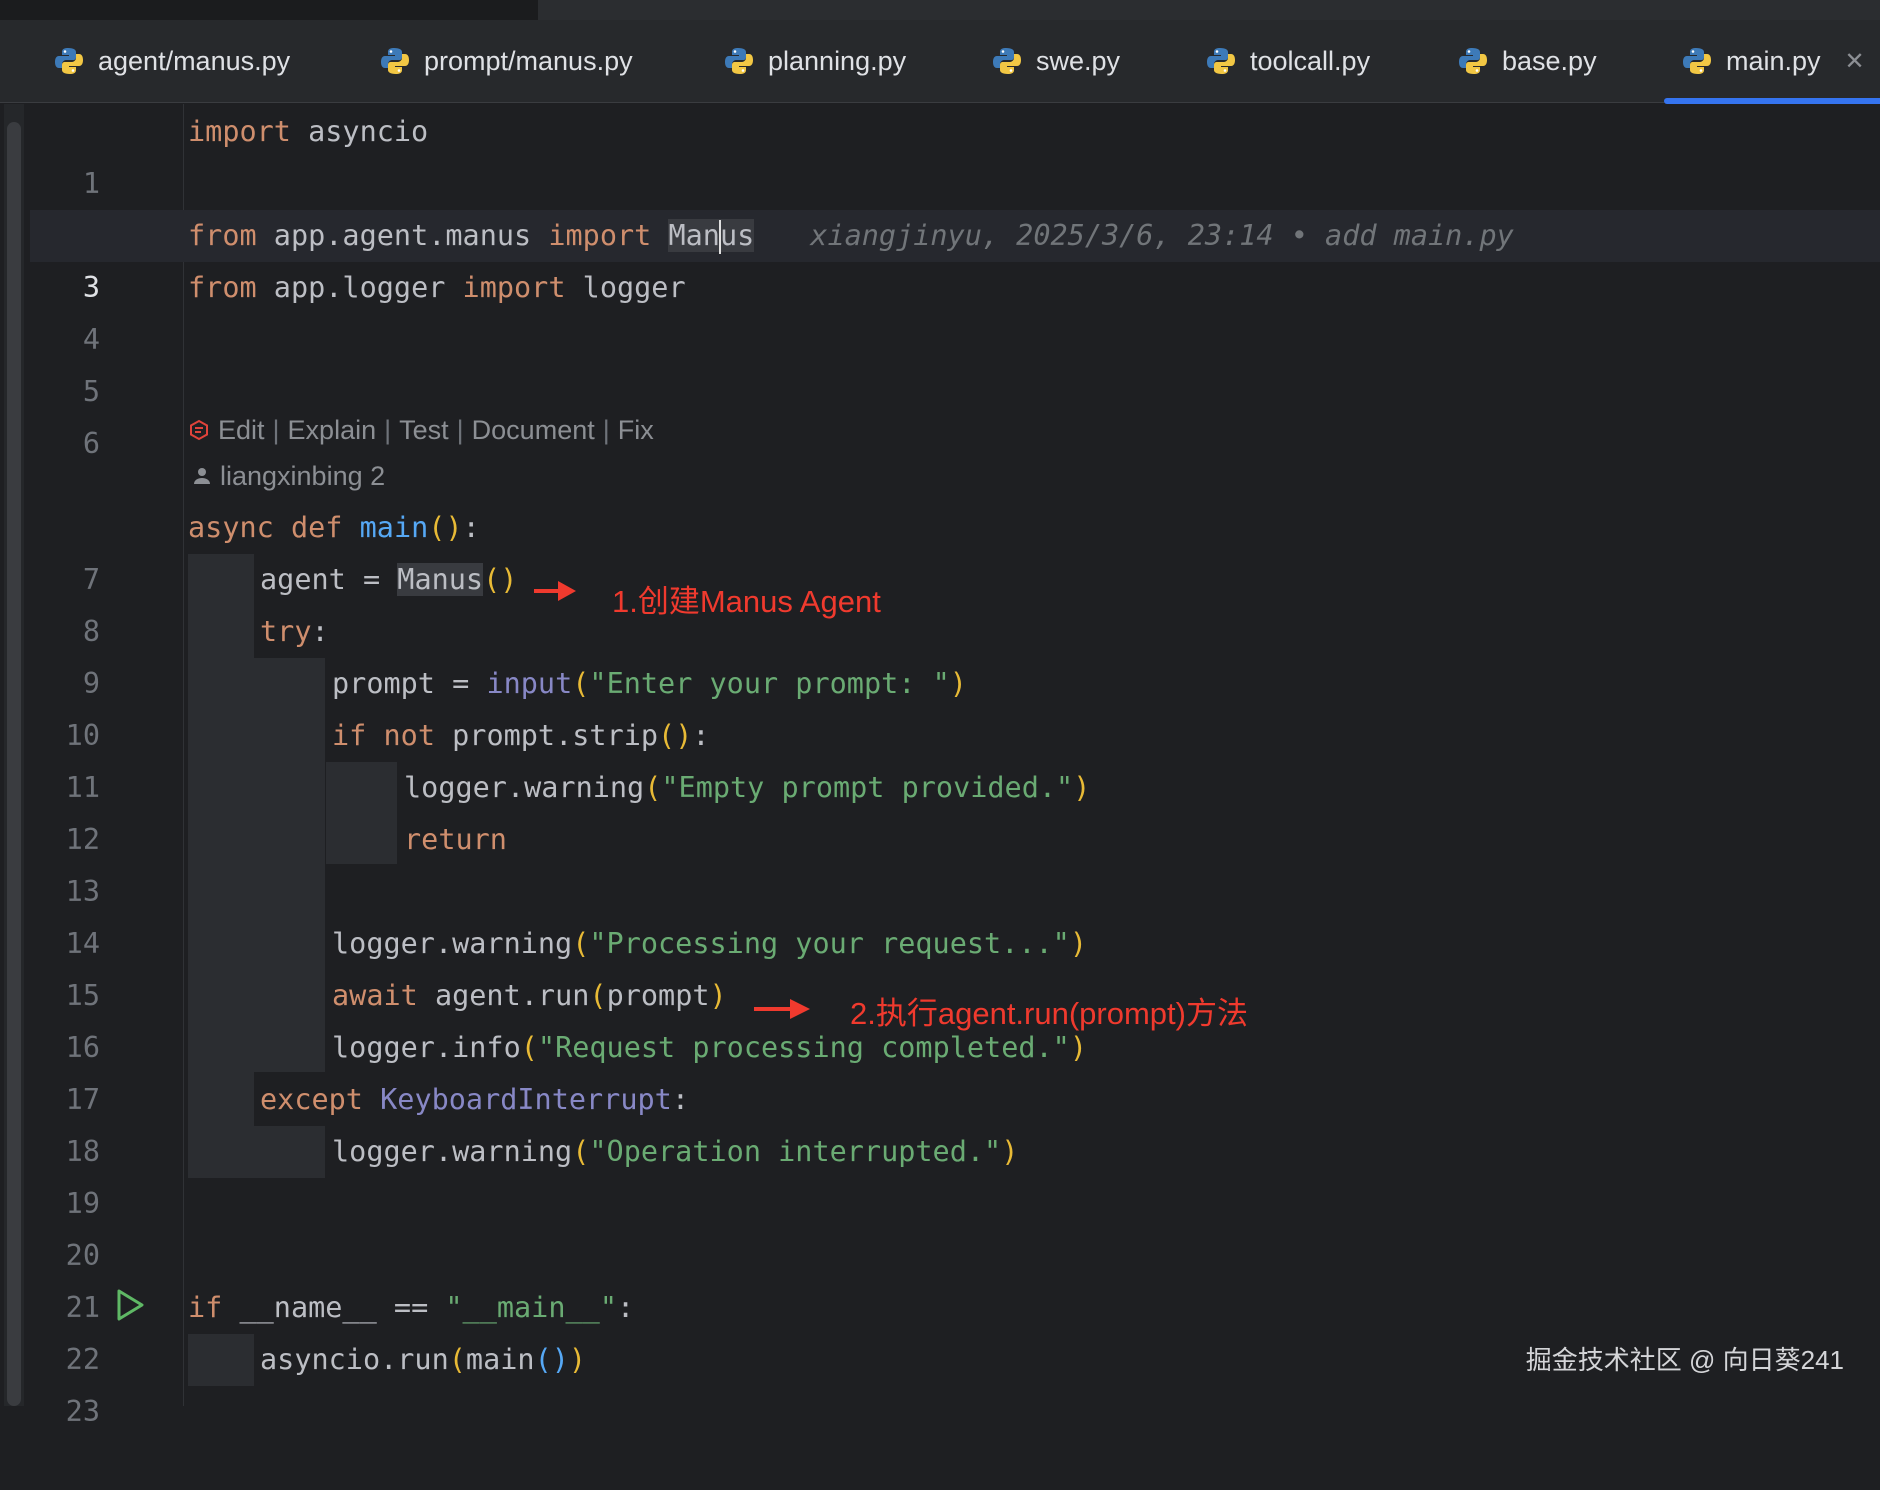  Describe the element at coordinates (1310, 60) in the screenshot. I see `tab-label: toolcall.py` at that location.